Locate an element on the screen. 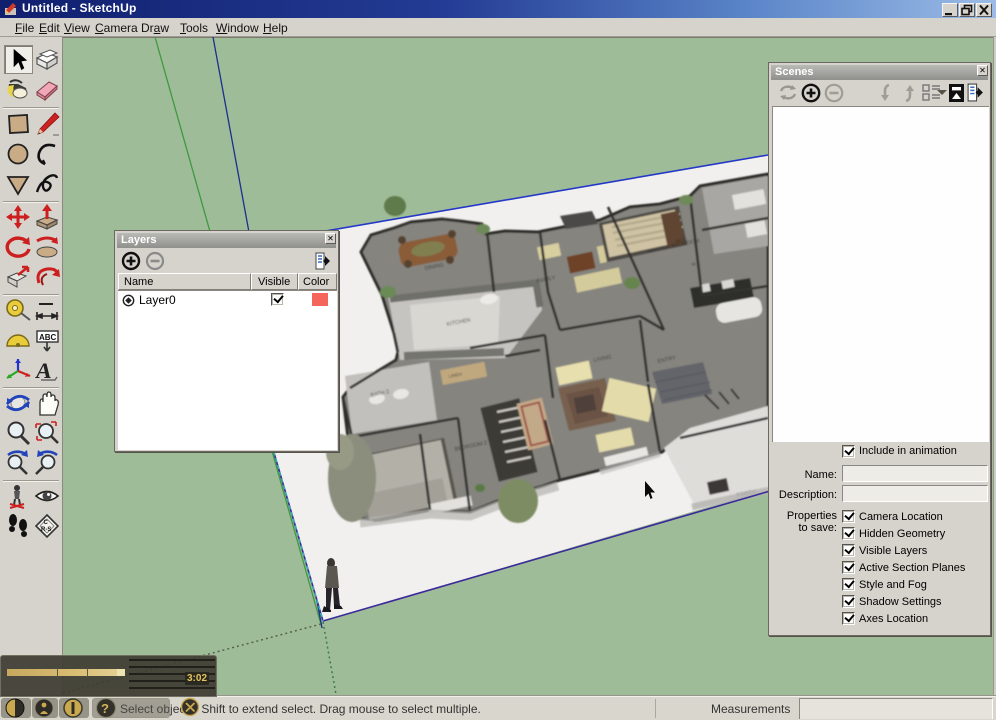 Image resolution: width=996 pixels, height=720 pixels. svg-text: ABC is located at coordinates (48, 337).